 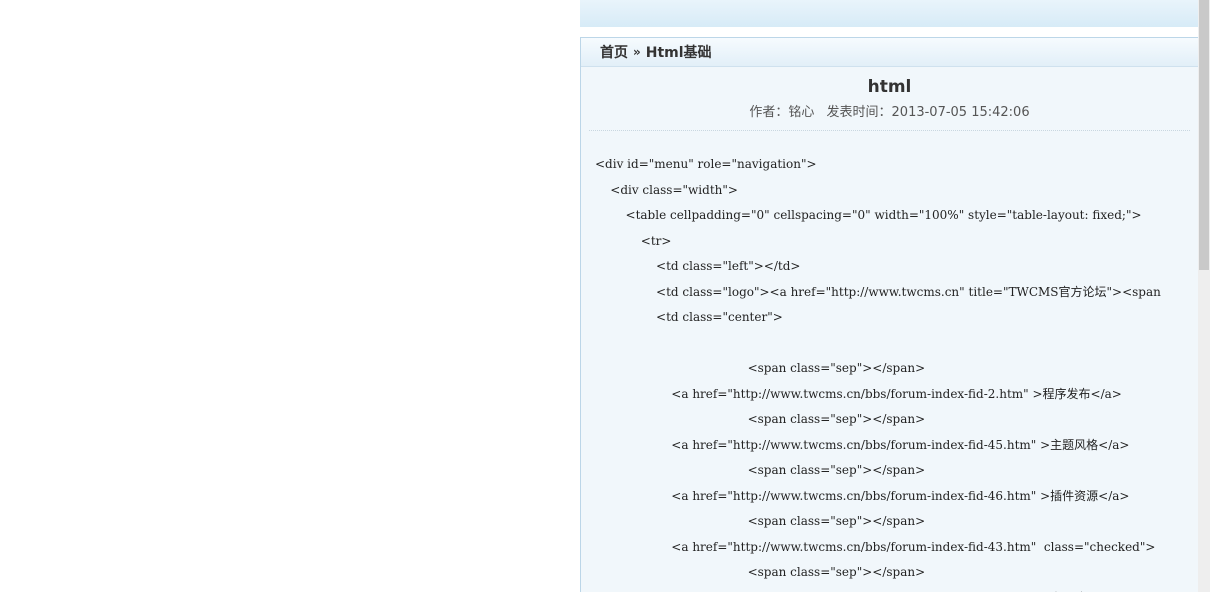 What do you see at coordinates (1204, 296) in the screenshot?
I see `page-scrollbar` at bounding box center [1204, 296].